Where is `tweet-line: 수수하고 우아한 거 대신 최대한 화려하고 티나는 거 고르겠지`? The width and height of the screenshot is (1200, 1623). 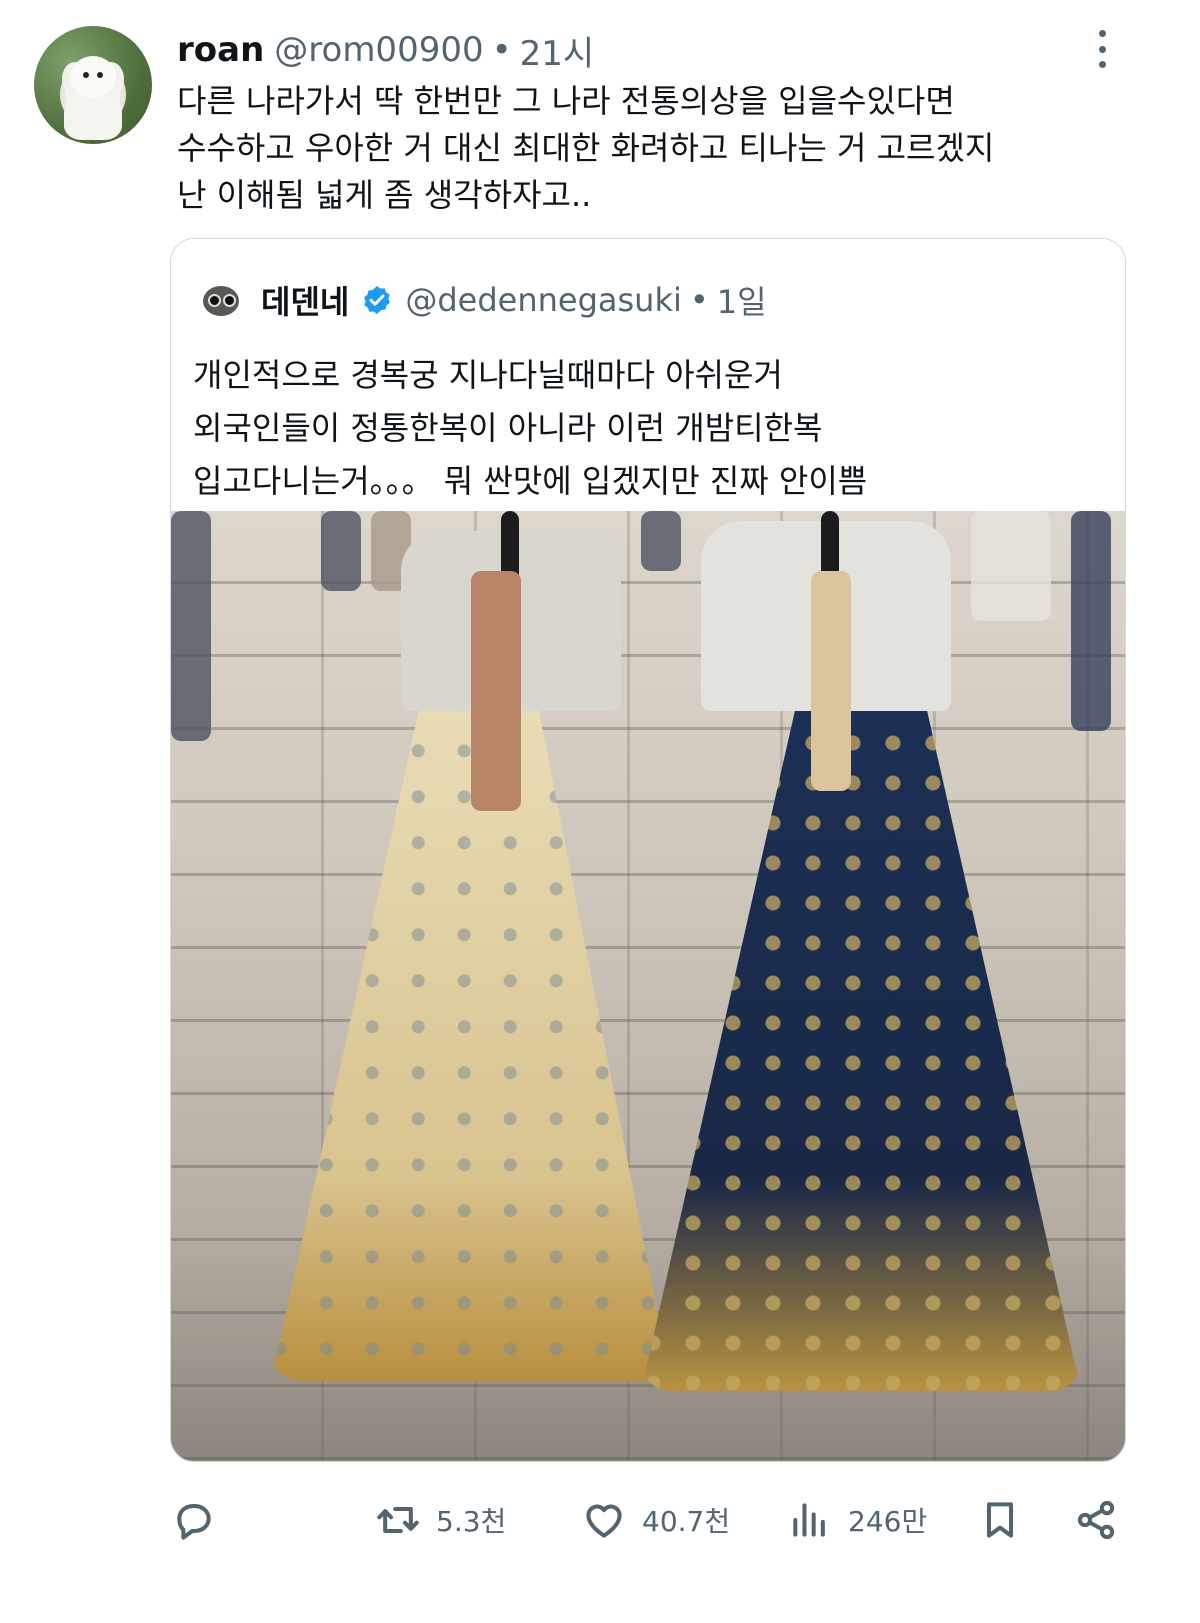 tweet-line: 수수하고 우아한 거 대신 최대한 화려하고 티나는 거 고르겠지 is located at coordinates (586, 148).